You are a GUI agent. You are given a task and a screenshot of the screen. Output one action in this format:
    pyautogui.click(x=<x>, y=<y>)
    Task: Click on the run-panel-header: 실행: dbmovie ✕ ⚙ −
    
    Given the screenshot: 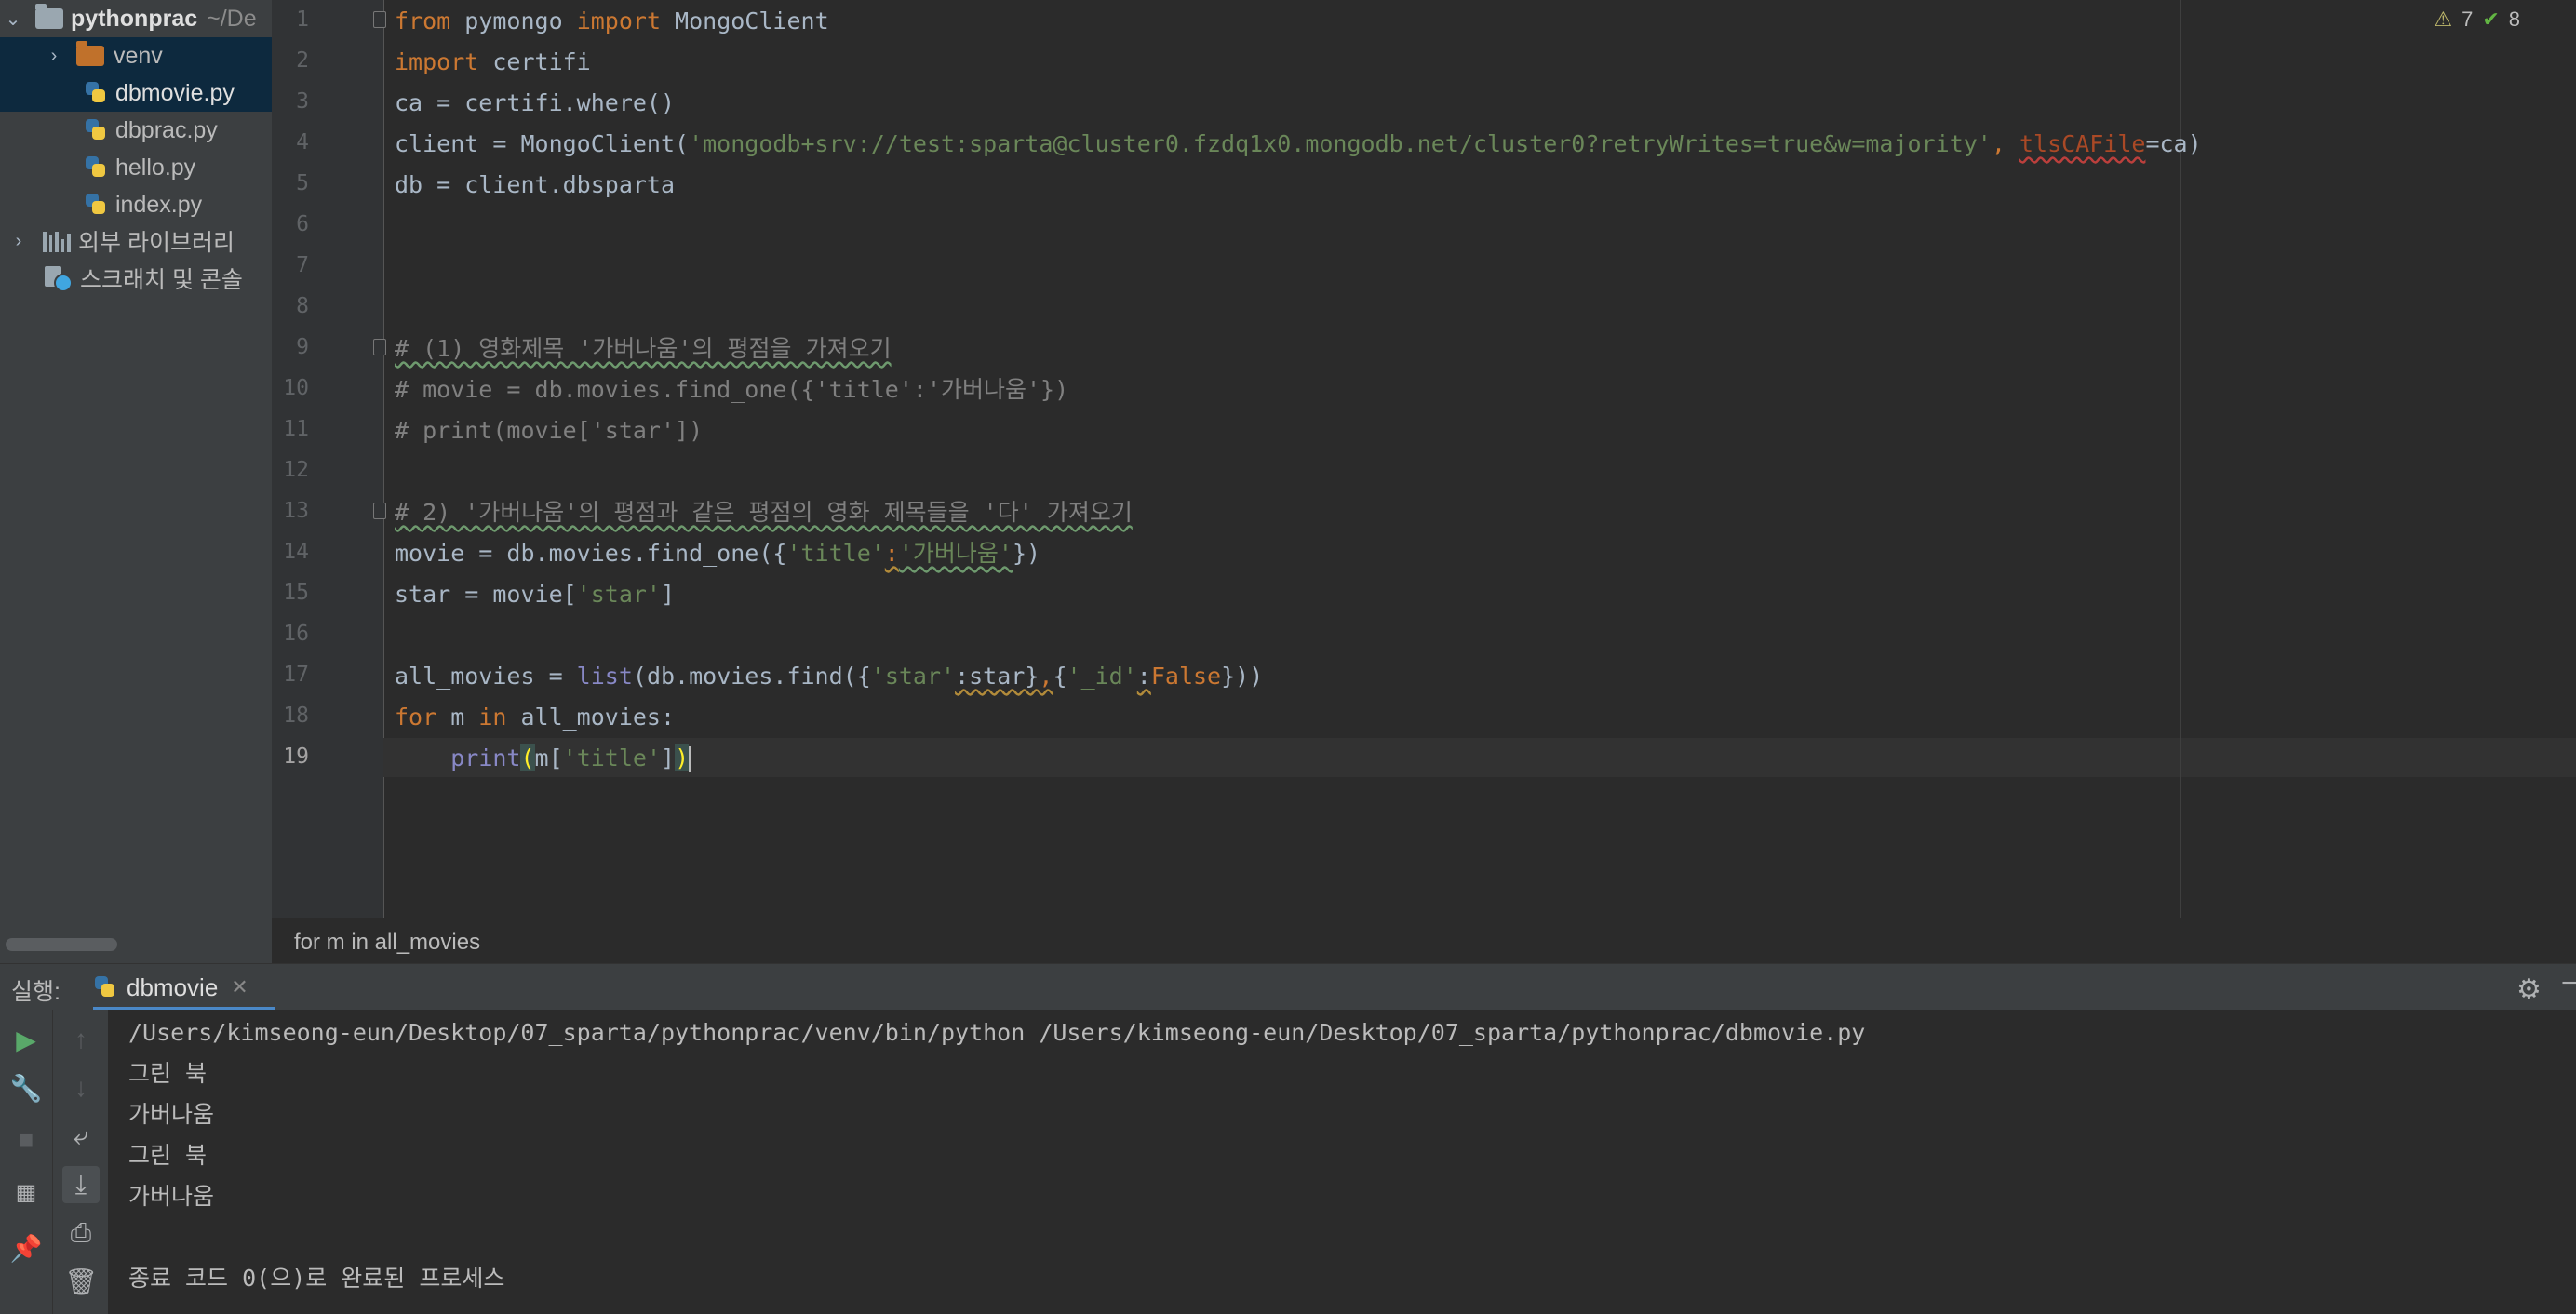 What is the action you would take?
    pyautogui.click(x=1288, y=987)
    